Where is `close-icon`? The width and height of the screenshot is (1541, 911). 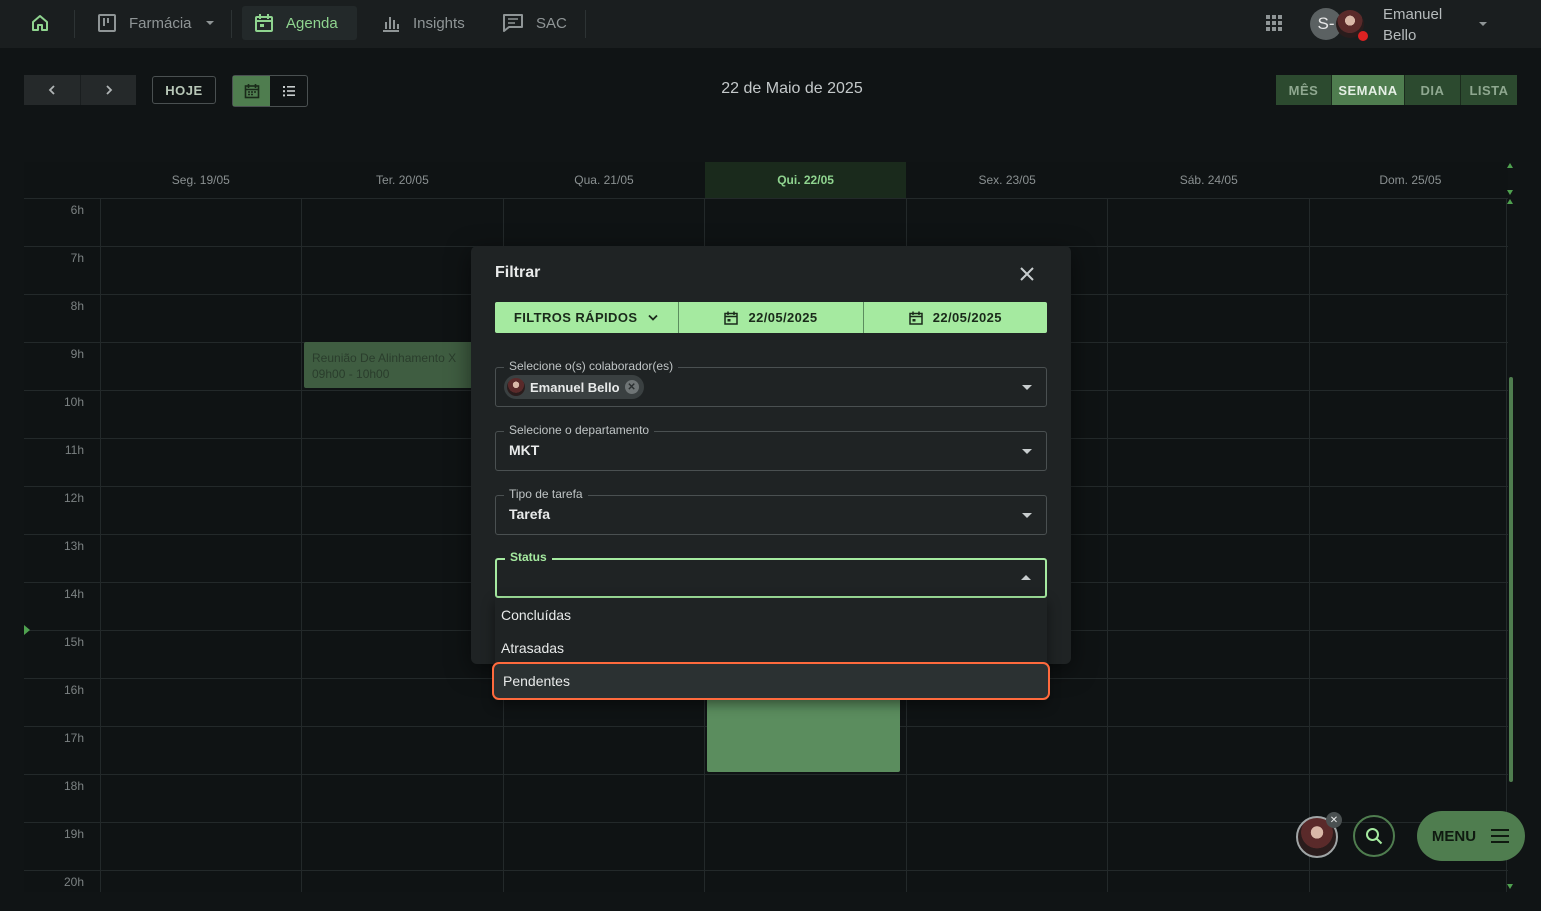
close-icon is located at coordinates (1027, 274).